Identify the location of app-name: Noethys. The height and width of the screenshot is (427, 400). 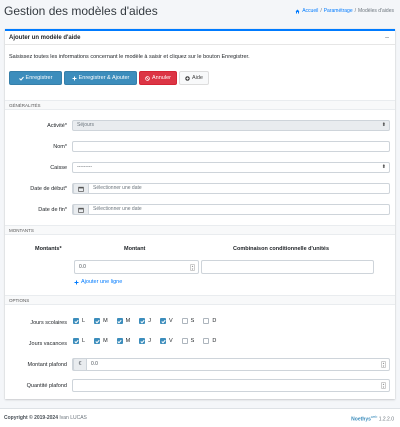
(361, 419).